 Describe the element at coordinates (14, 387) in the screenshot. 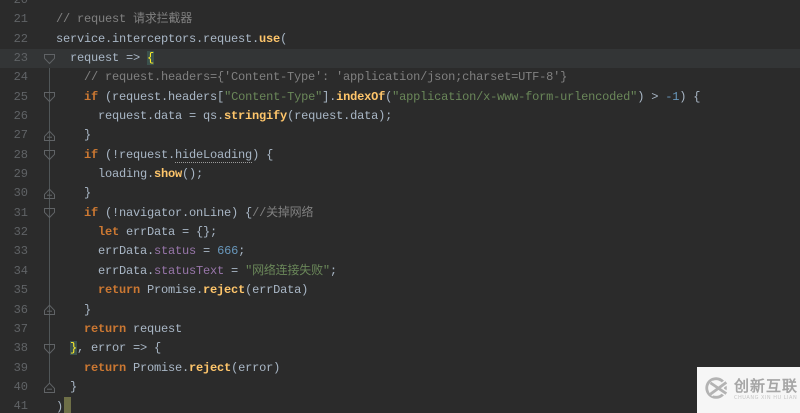

I see `line-number: 40` at that location.